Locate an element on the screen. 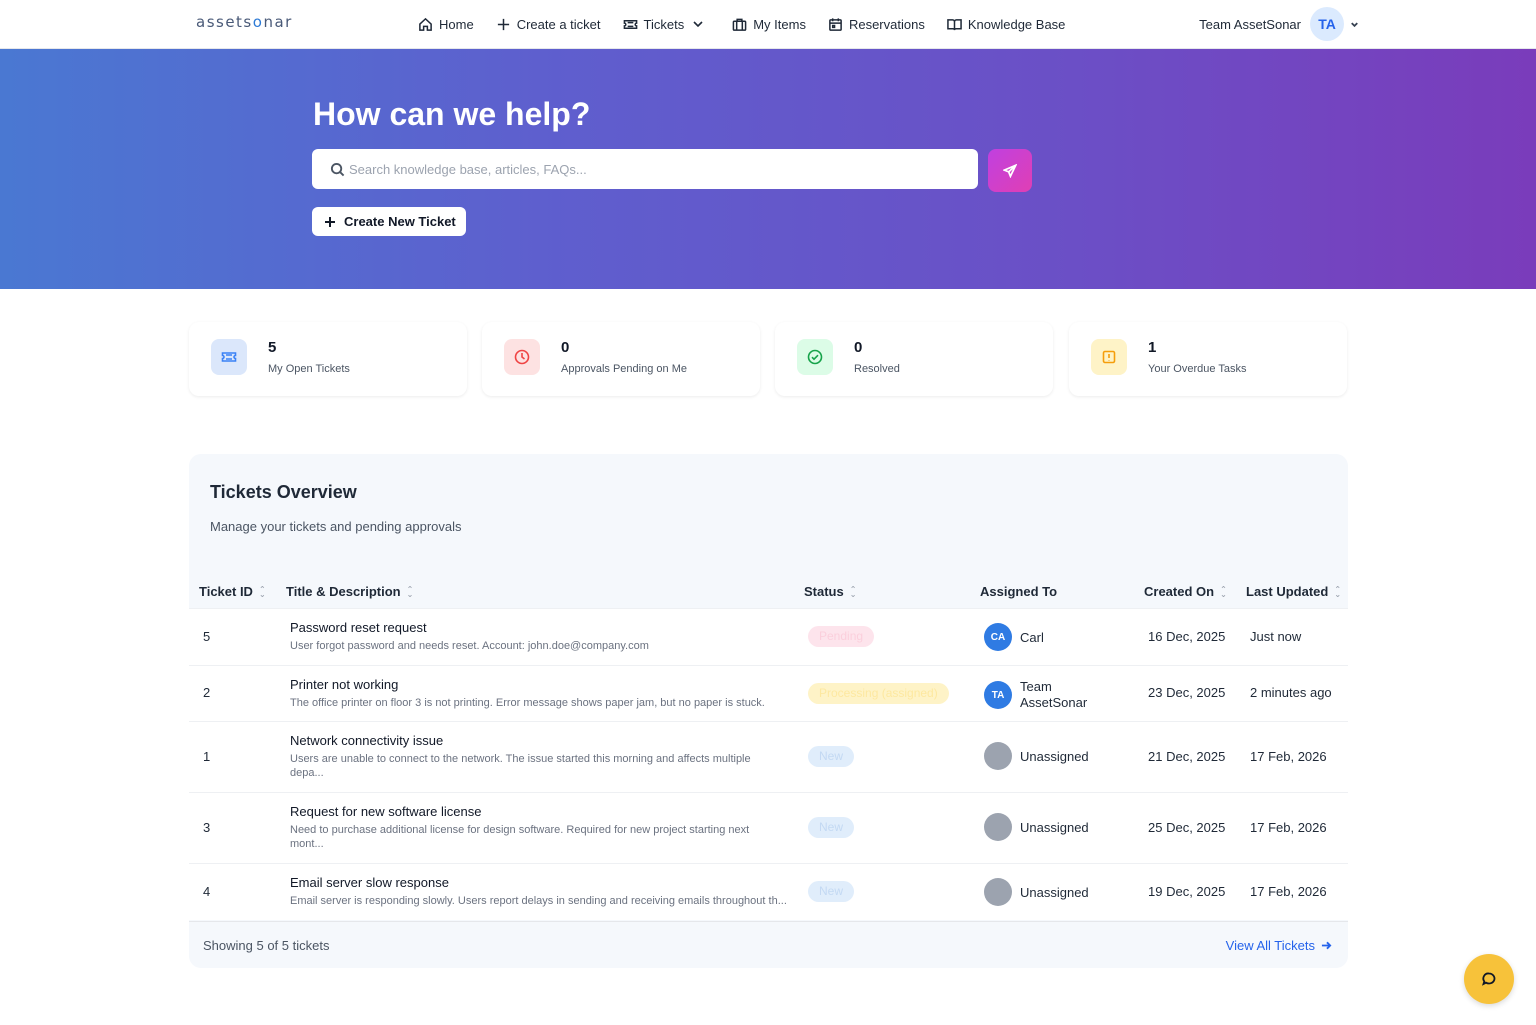 The image size is (1536, 1025). create-new-ticket-button: Create New Ticket is located at coordinates (389, 221).